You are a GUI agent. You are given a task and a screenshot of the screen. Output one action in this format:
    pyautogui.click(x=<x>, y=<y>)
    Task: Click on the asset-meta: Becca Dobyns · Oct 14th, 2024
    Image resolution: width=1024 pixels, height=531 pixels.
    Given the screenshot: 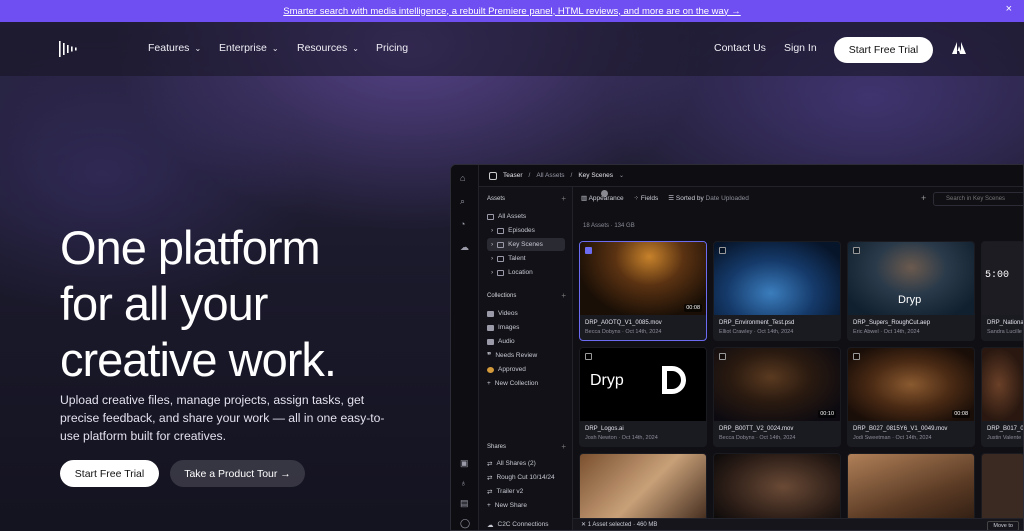 What is the action you would take?
    pyautogui.click(x=623, y=332)
    